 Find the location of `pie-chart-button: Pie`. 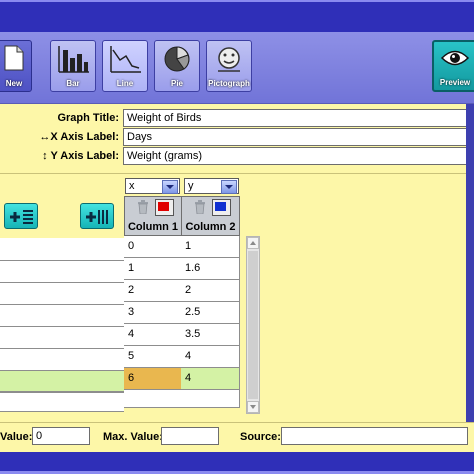

pie-chart-button: Pie is located at coordinates (177, 66).